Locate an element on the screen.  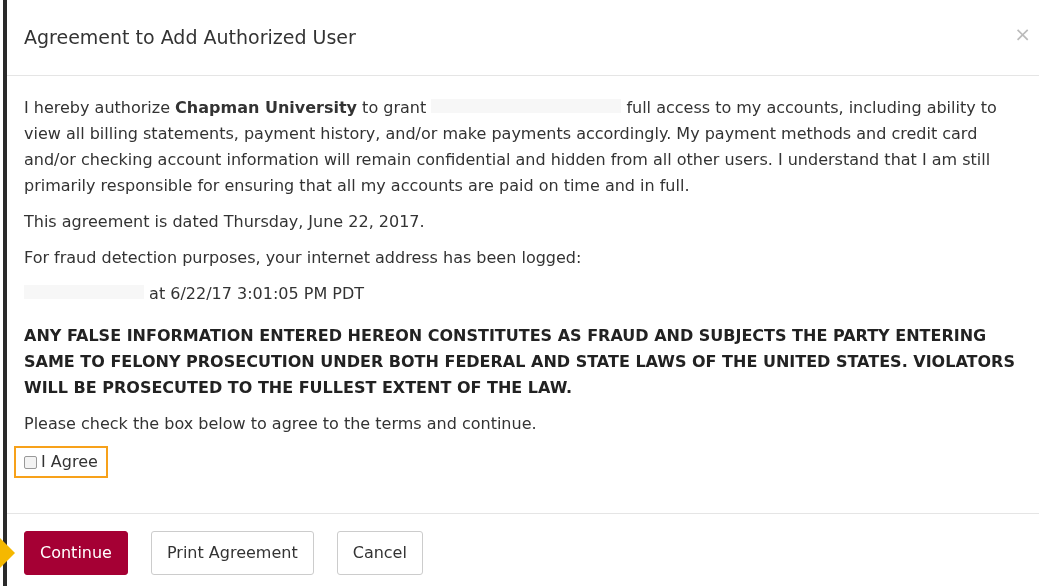
warning-text: ANY FALSE INFORMATION ENTERED HEREON CONSTITUTES AS FRAUD AND SUBJECTS THE PARTY ENTERING SAME TO FELONY PROSECUTION UNDER BOTH FEDERAL AND STATE LAWS OF THE UNITED STATES. VIOLATORS WILL BE PROSECUTED TO THE FULLEST EXTENT OF THE LAW. is located at coordinates (520, 362).